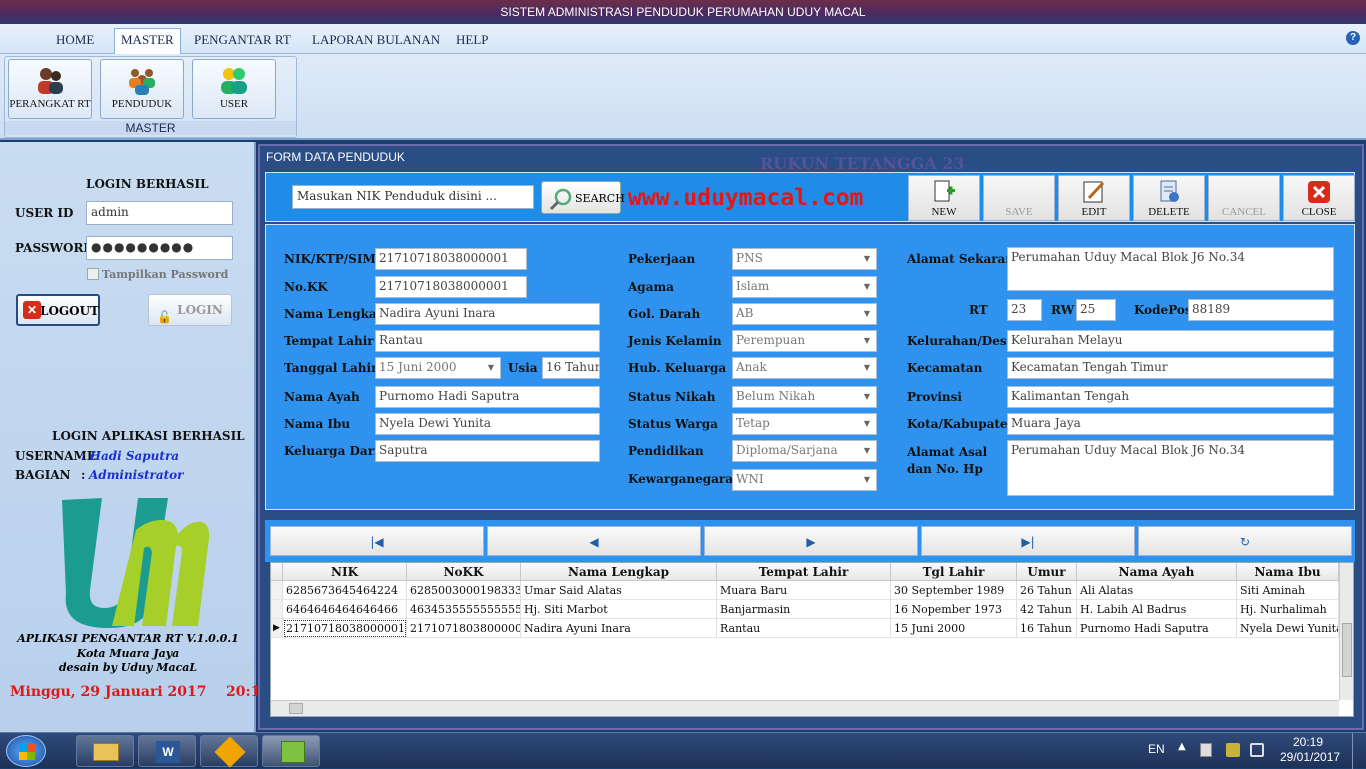 This screenshot has width=1366, height=769. What do you see at coordinates (1245, 541) in the screenshot?
I see `refresh-button: ↻` at bounding box center [1245, 541].